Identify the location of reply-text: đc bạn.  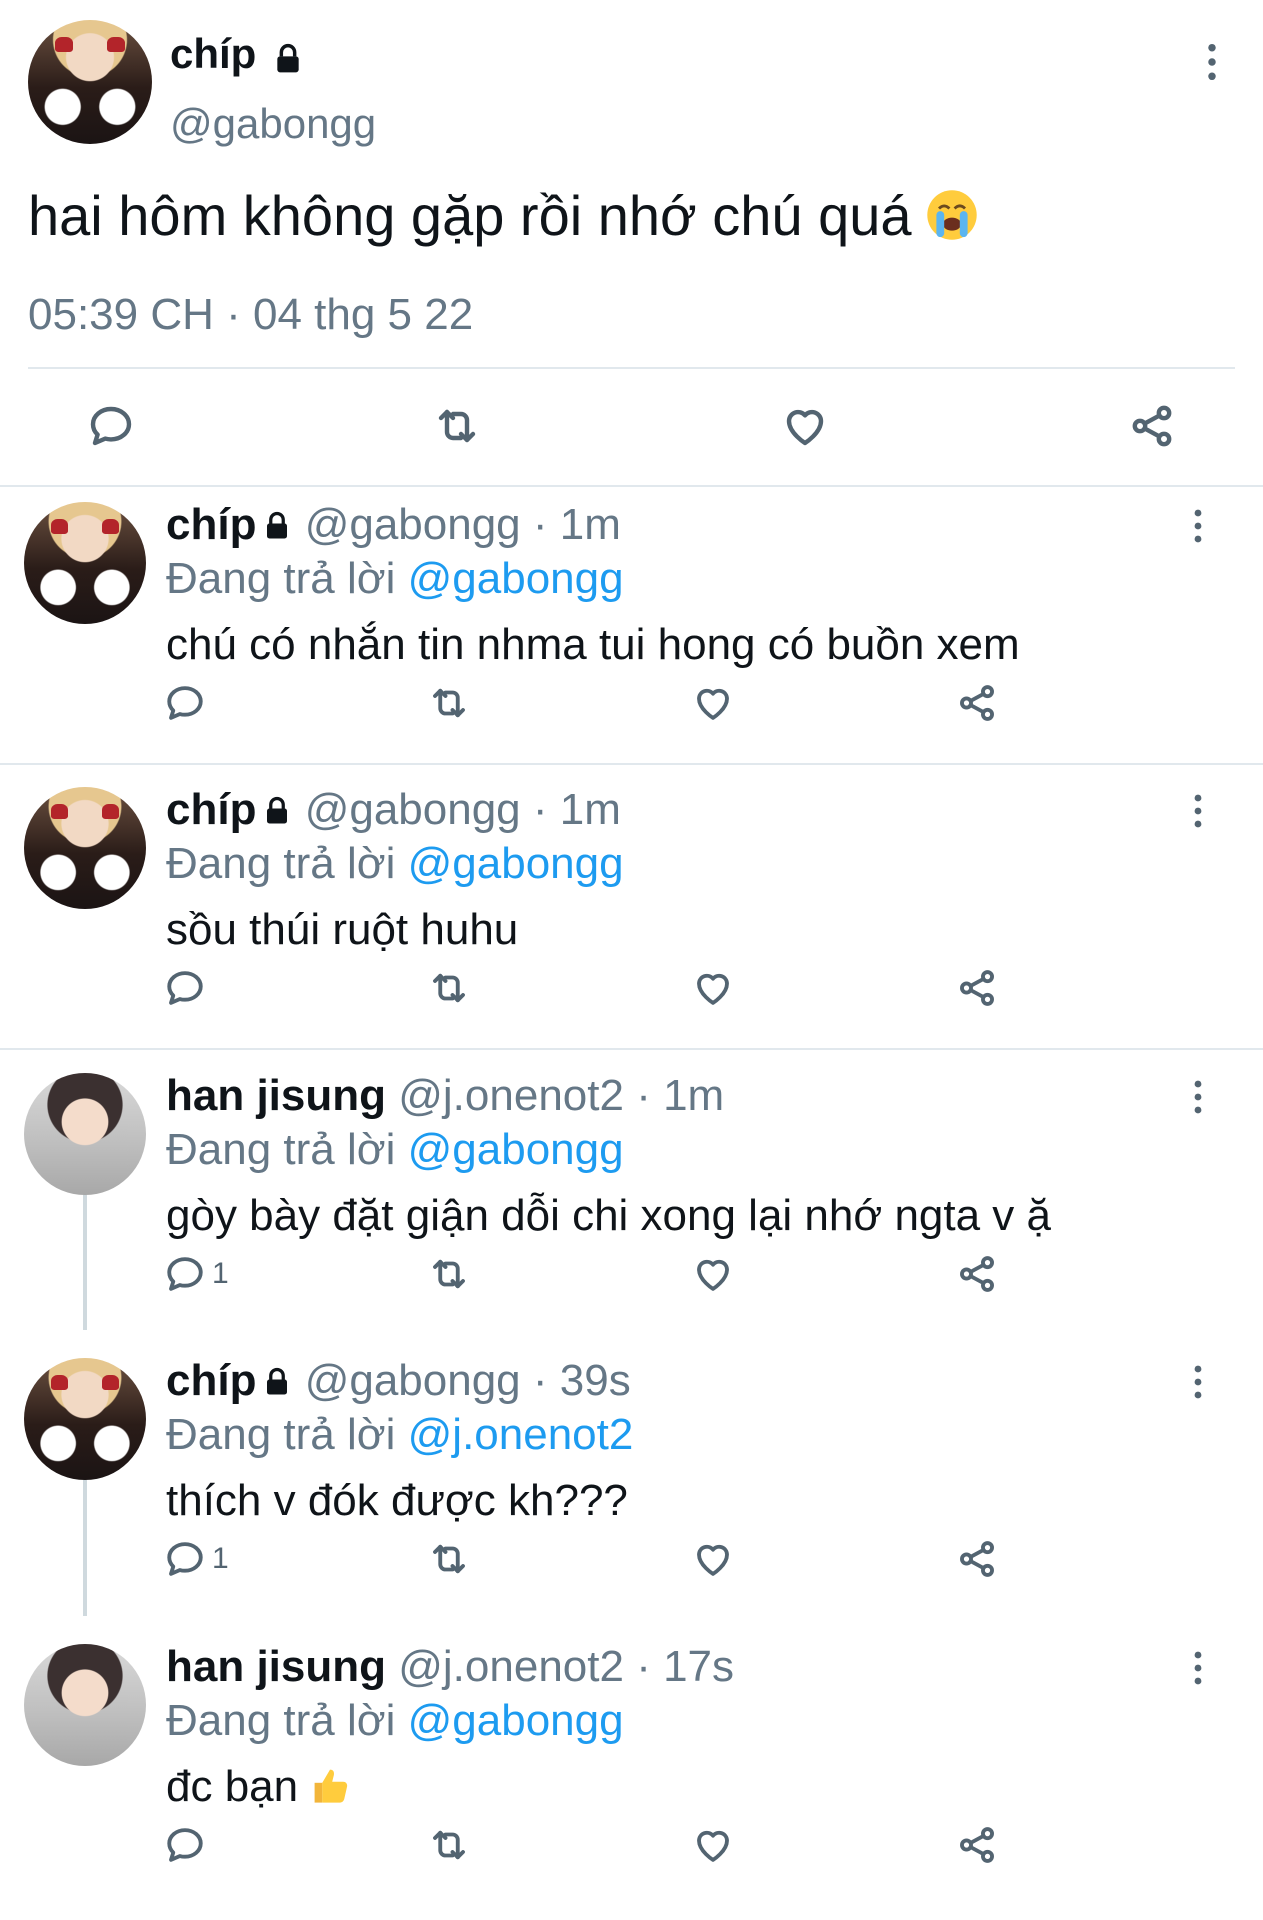
(259, 1787).